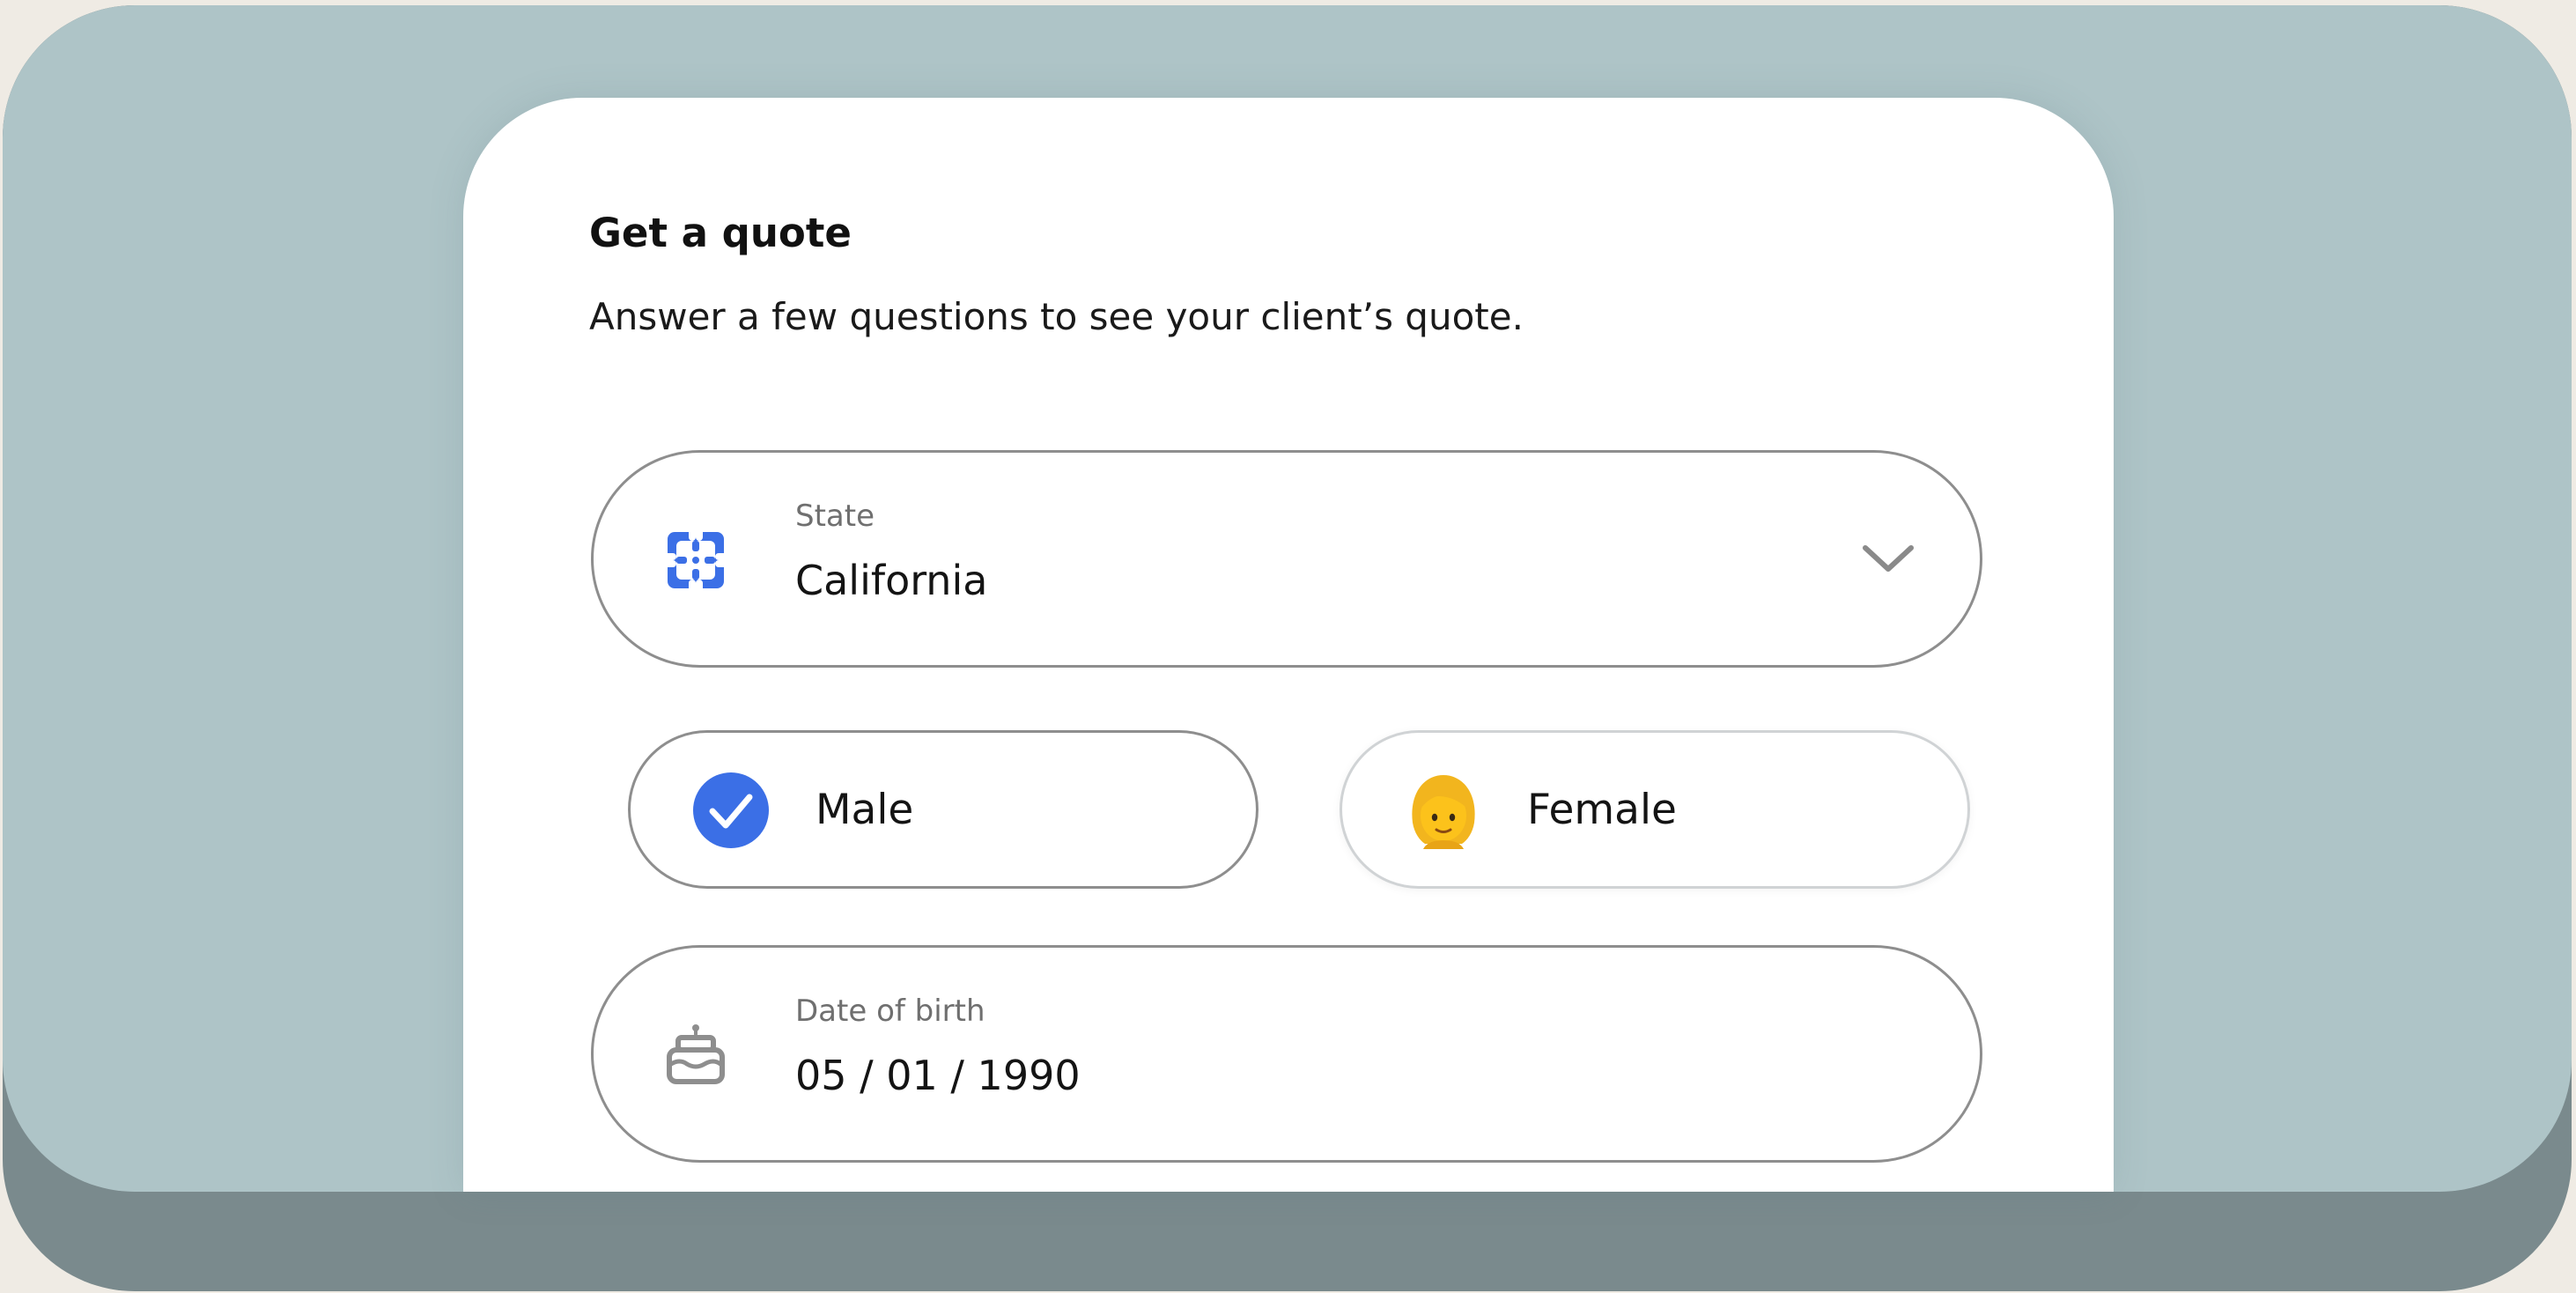 Image resolution: width=2576 pixels, height=1293 pixels. Describe the element at coordinates (1602, 810) in the screenshot. I see `gender-label-female: Female` at that location.